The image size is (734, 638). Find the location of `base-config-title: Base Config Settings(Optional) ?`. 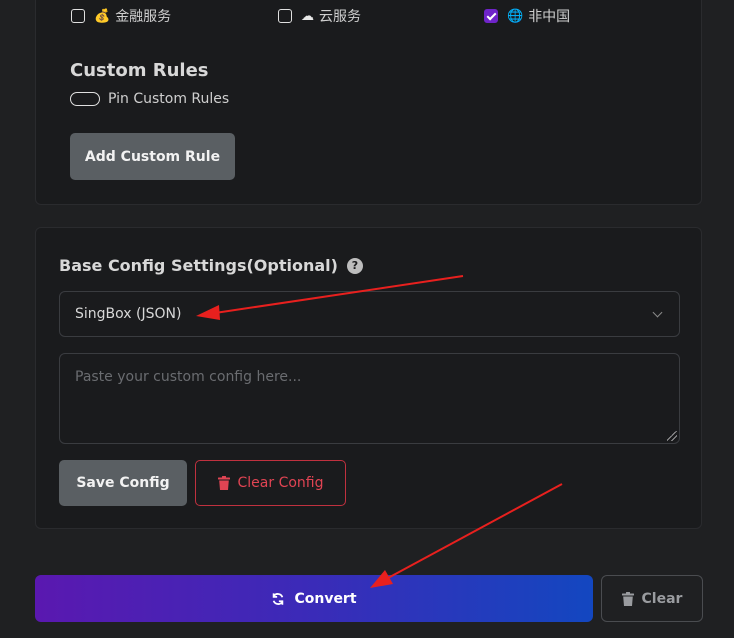

base-config-title: Base Config Settings(Optional) ? is located at coordinates (211, 265).